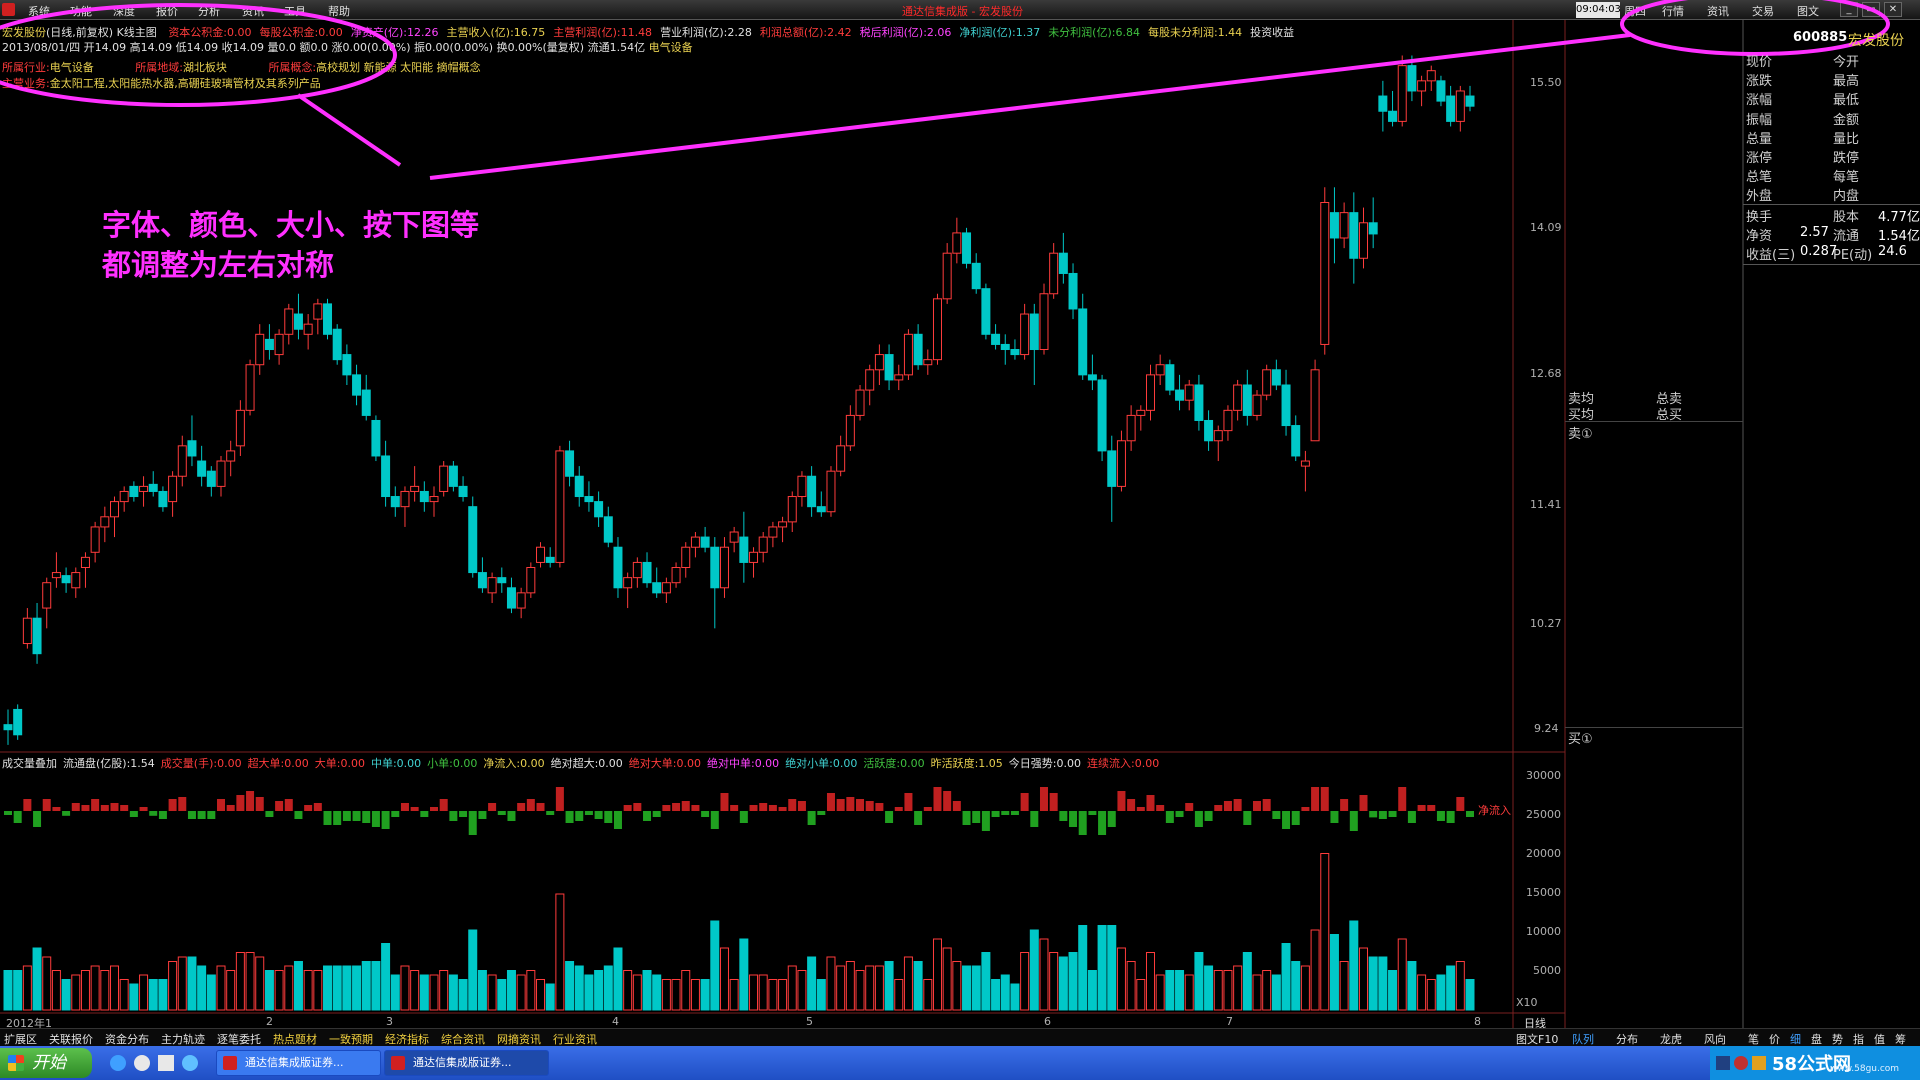 This screenshot has width=1920, height=1080. What do you see at coordinates (39, 11) in the screenshot?
I see `menu-item-system: 系统` at bounding box center [39, 11].